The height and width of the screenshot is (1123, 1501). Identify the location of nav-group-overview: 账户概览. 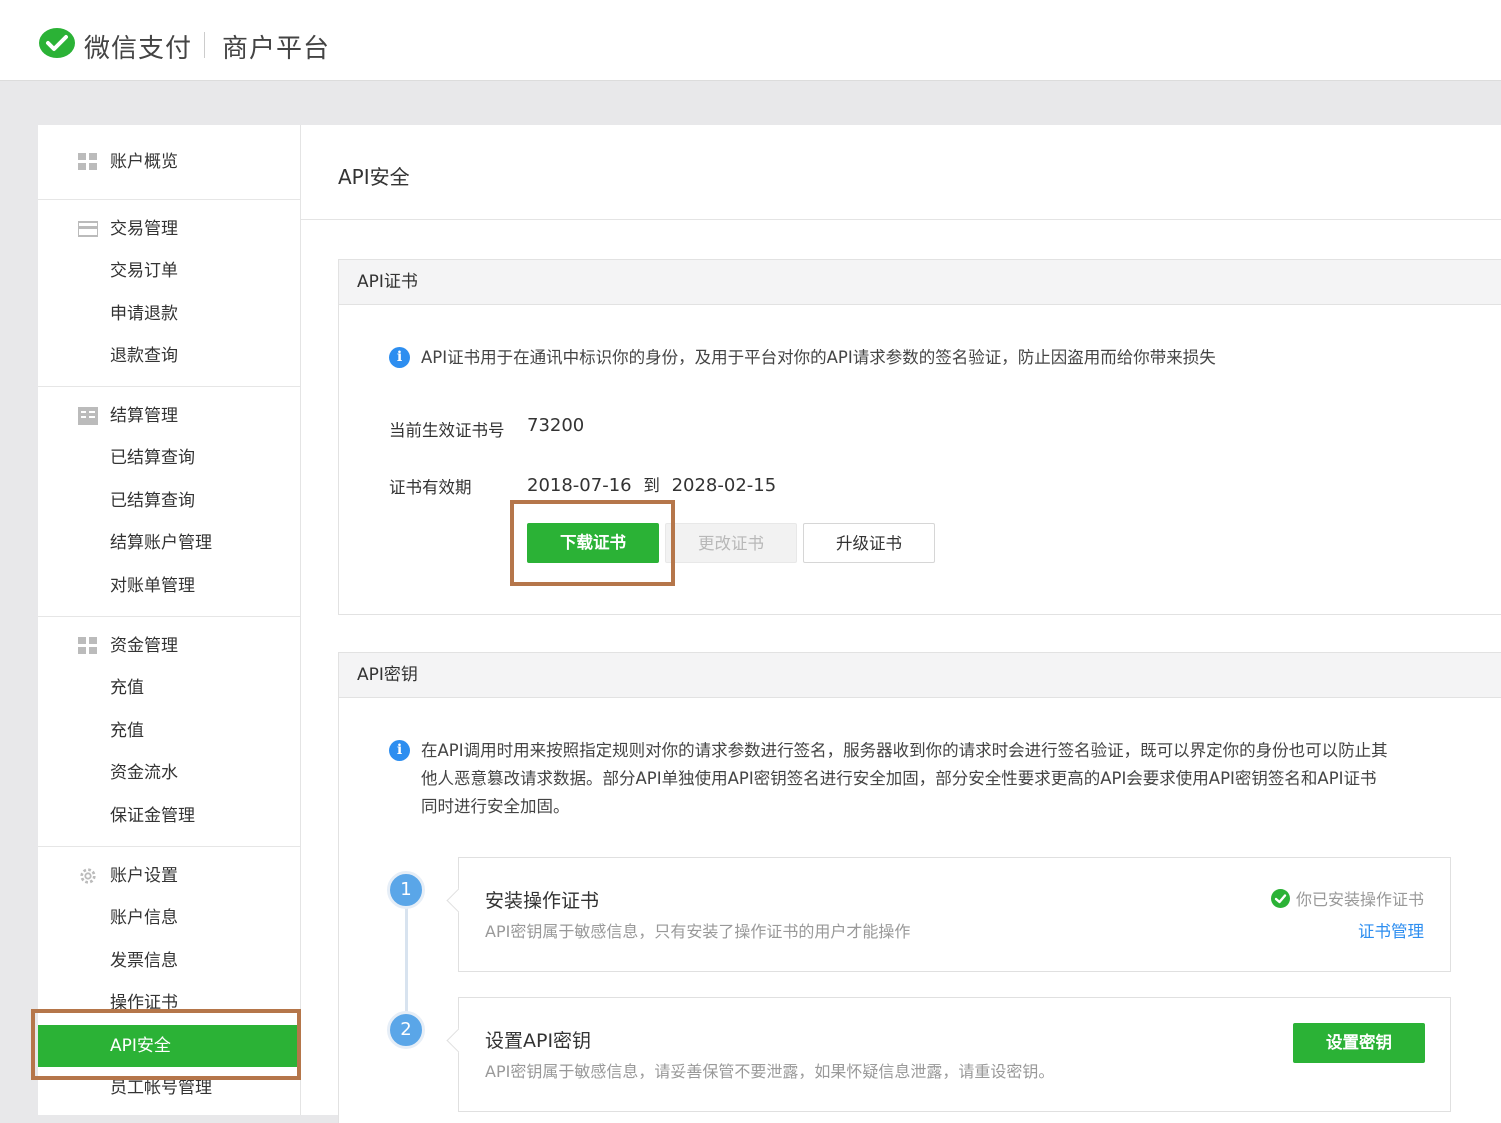
(169, 162).